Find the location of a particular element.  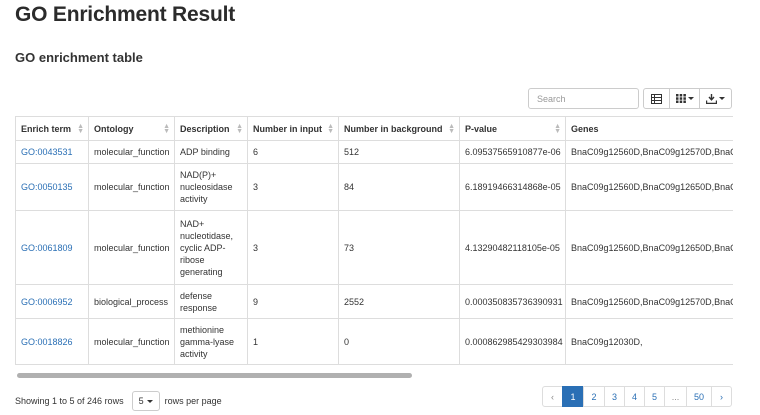

page-size-dropdown: 5 is located at coordinates (145, 401).